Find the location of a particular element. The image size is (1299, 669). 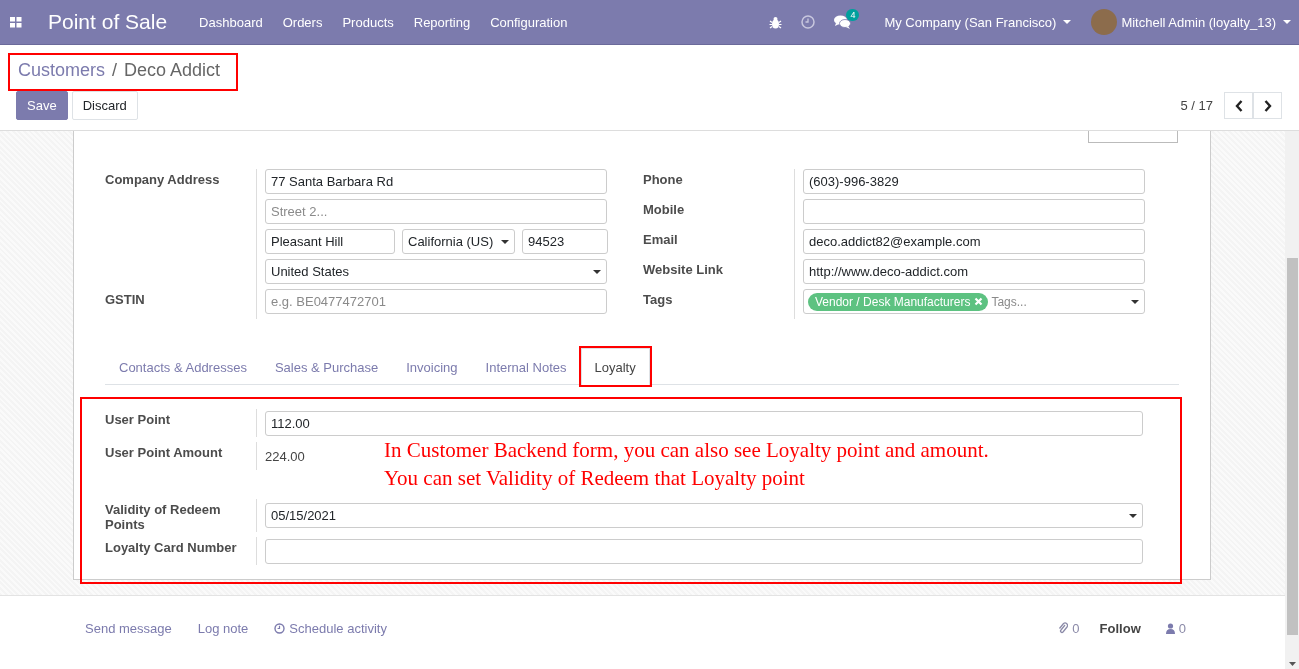

field-label: Website Link is located at coordinates (683, 270).